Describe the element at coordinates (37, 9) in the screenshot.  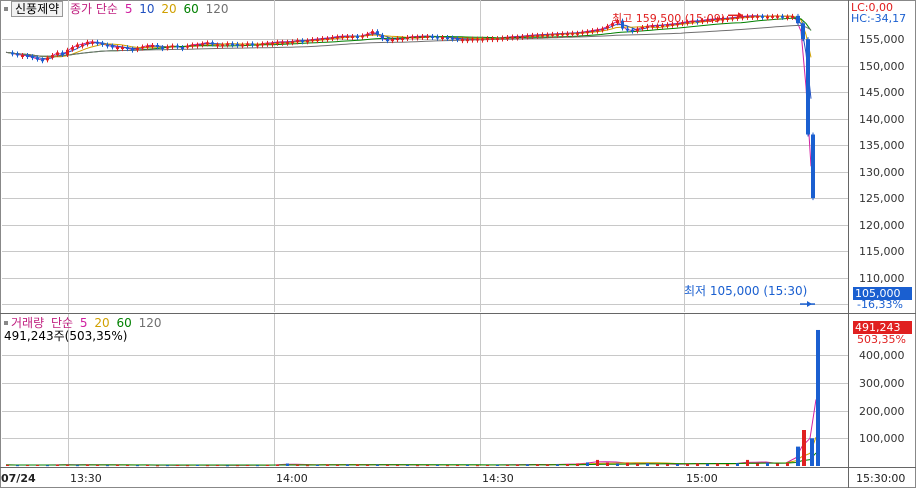
I see `stock-name: 신풍제약` at that location.